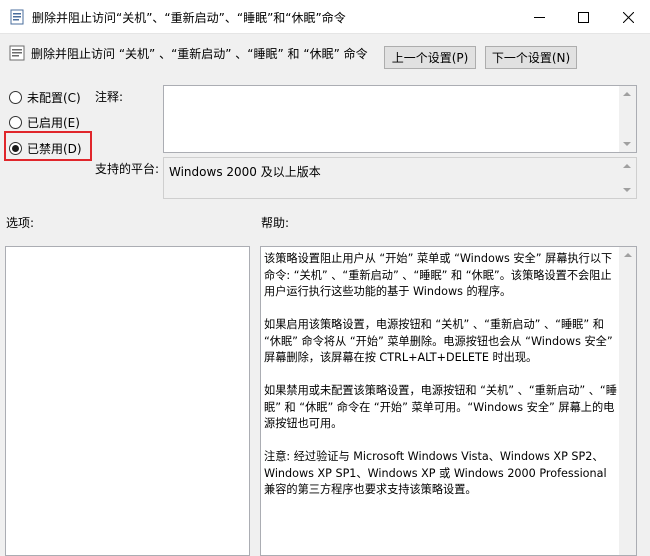 The width and height of the screenshot is (650, 556). What do you see at coordinates (275, 223) in the screenshot?
I see `help-label: 帮助:` at bounding box center [275, 223].